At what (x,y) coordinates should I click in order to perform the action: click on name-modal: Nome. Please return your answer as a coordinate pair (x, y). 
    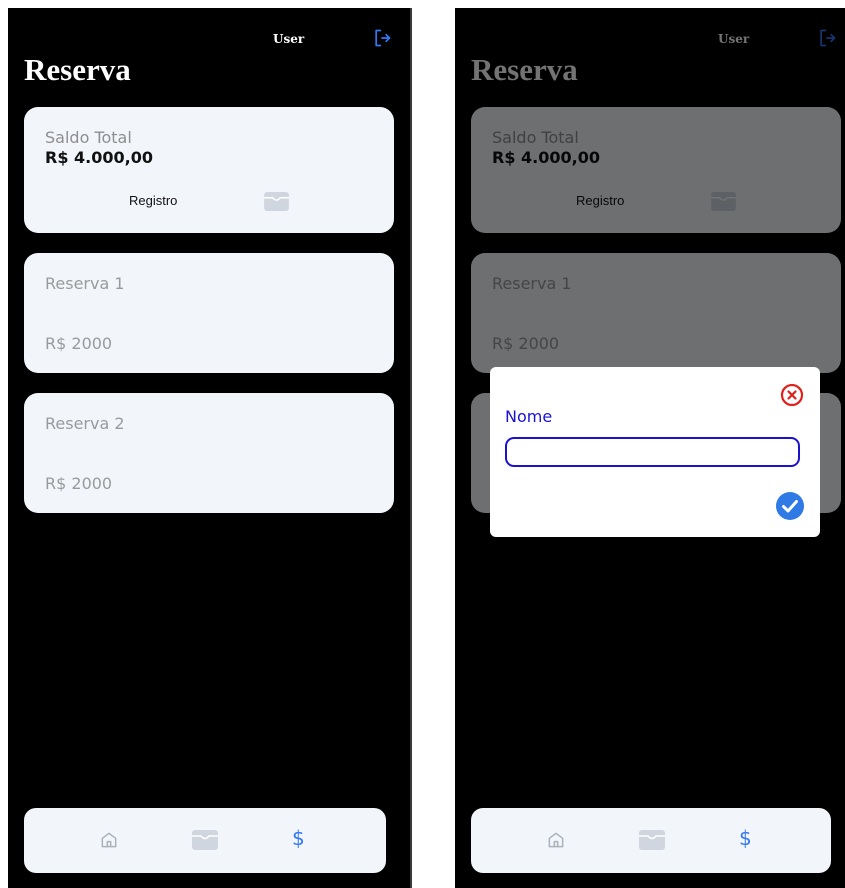
    Looking at the image, I should click on (655, 452).